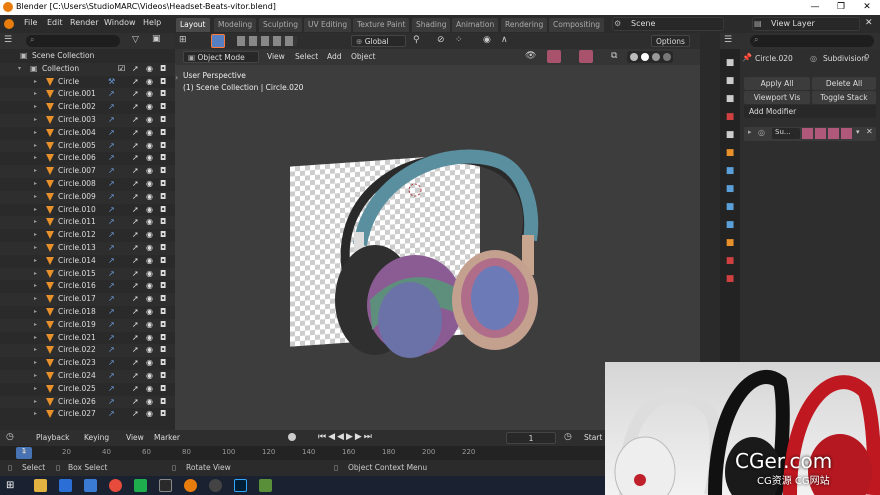 The height and width of the screenshot is (495, 880). I want to click on tab-layout: Layout, so click(193, 25).